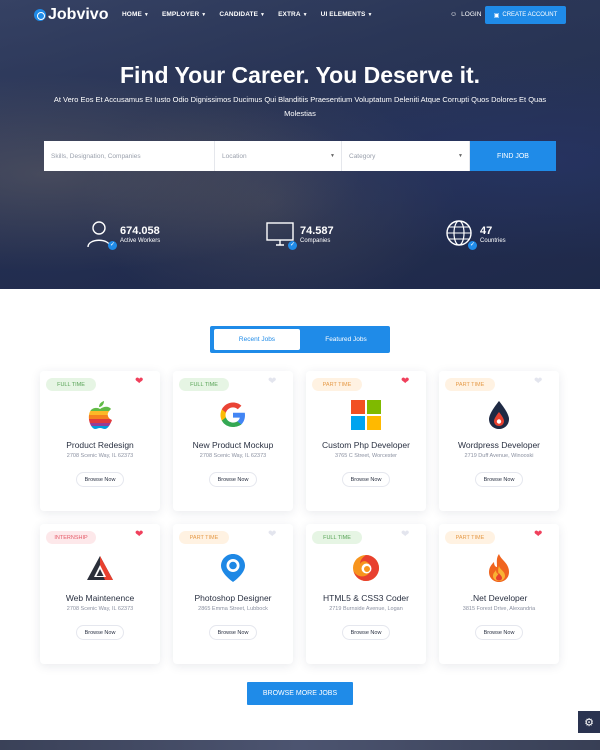 The image size is (600, 750). What do you see at coordinates (499, 568) in the screenshot?
I see `flame-logo-icon` at bounding box center [499, 568].